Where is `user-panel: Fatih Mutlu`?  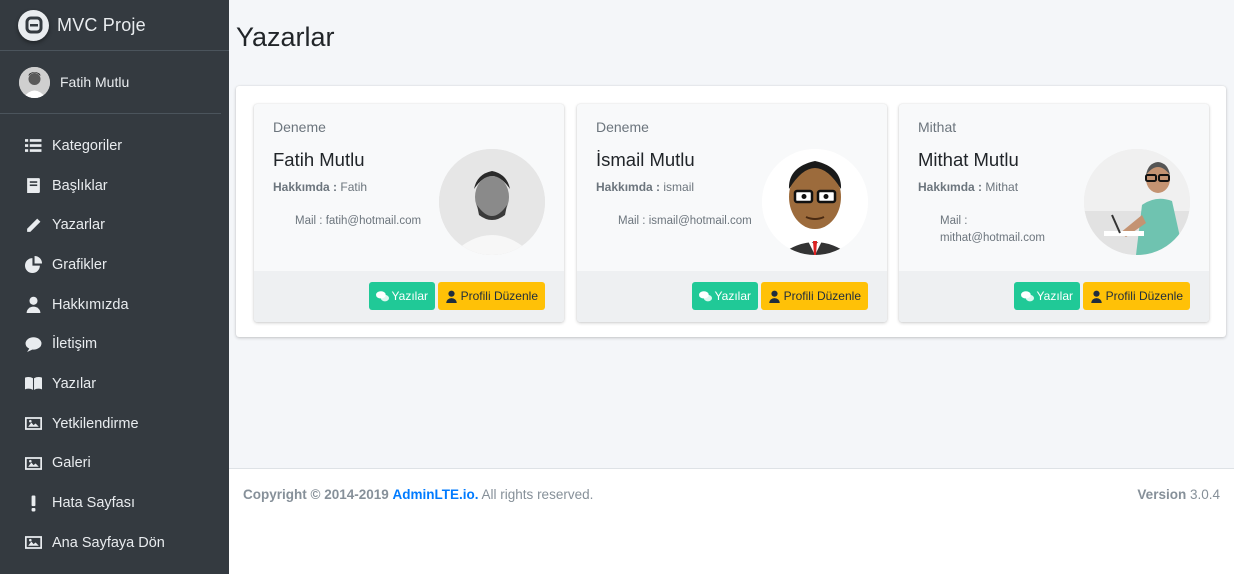 user-panel: Fatih Mutlu is located at coordinates (110, 82).